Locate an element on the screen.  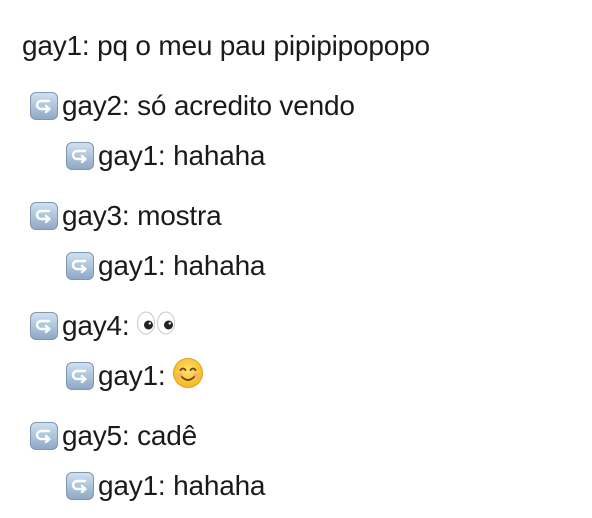
message-text: gay1: pq o meu pau pipipipopopo is located at coordinates (226, 45).